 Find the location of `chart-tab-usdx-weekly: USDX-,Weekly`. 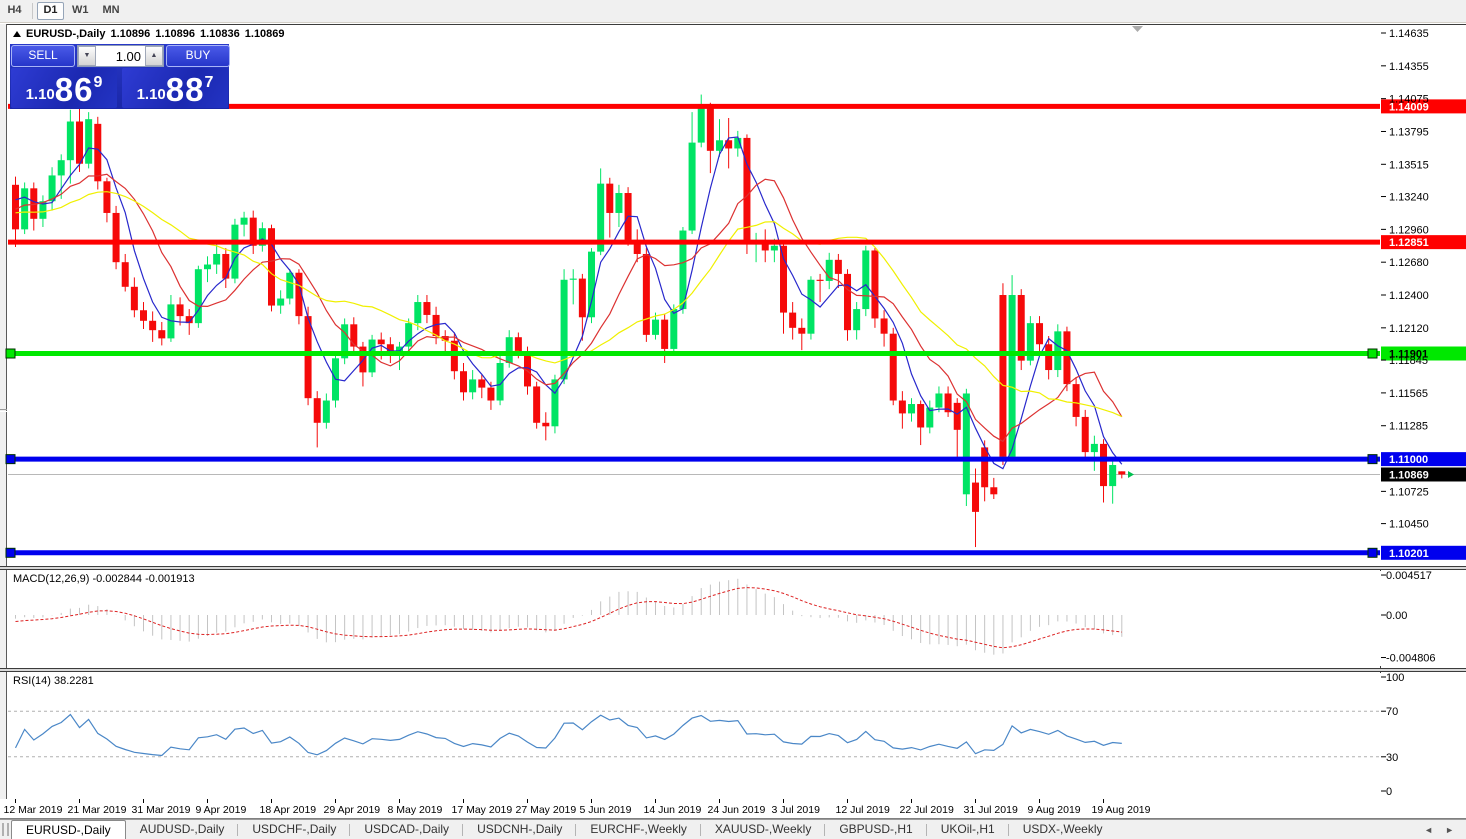

chart-tab-usdx-weekly: USDX-,Weekly is located at coordinates (1063, 829).